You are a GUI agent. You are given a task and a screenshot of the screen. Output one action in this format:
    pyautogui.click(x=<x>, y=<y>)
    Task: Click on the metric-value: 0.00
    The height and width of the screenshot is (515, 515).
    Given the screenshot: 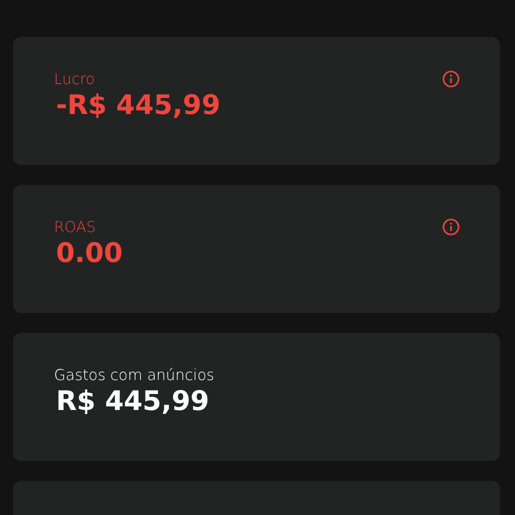 What is the action you would take?
    pyautogui.click(x=89, y=253)
    